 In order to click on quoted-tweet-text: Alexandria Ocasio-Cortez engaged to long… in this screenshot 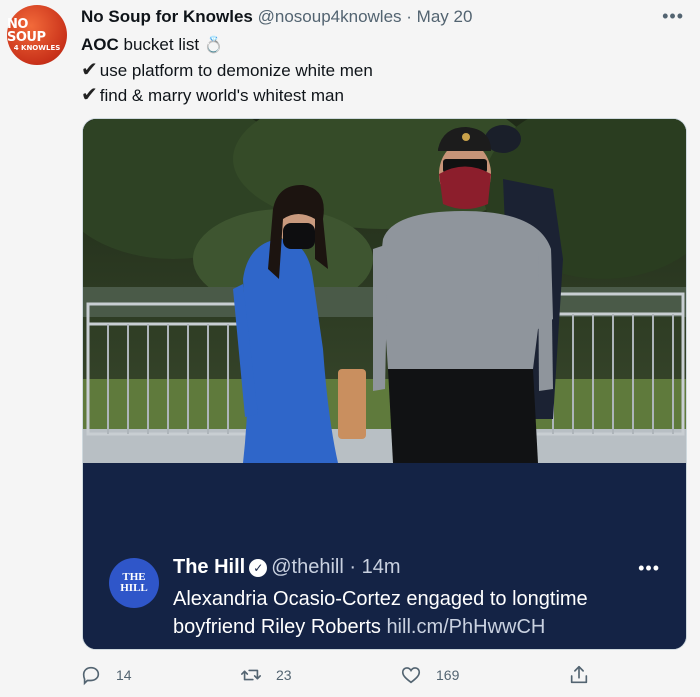, I will do `click(423, 613)`.